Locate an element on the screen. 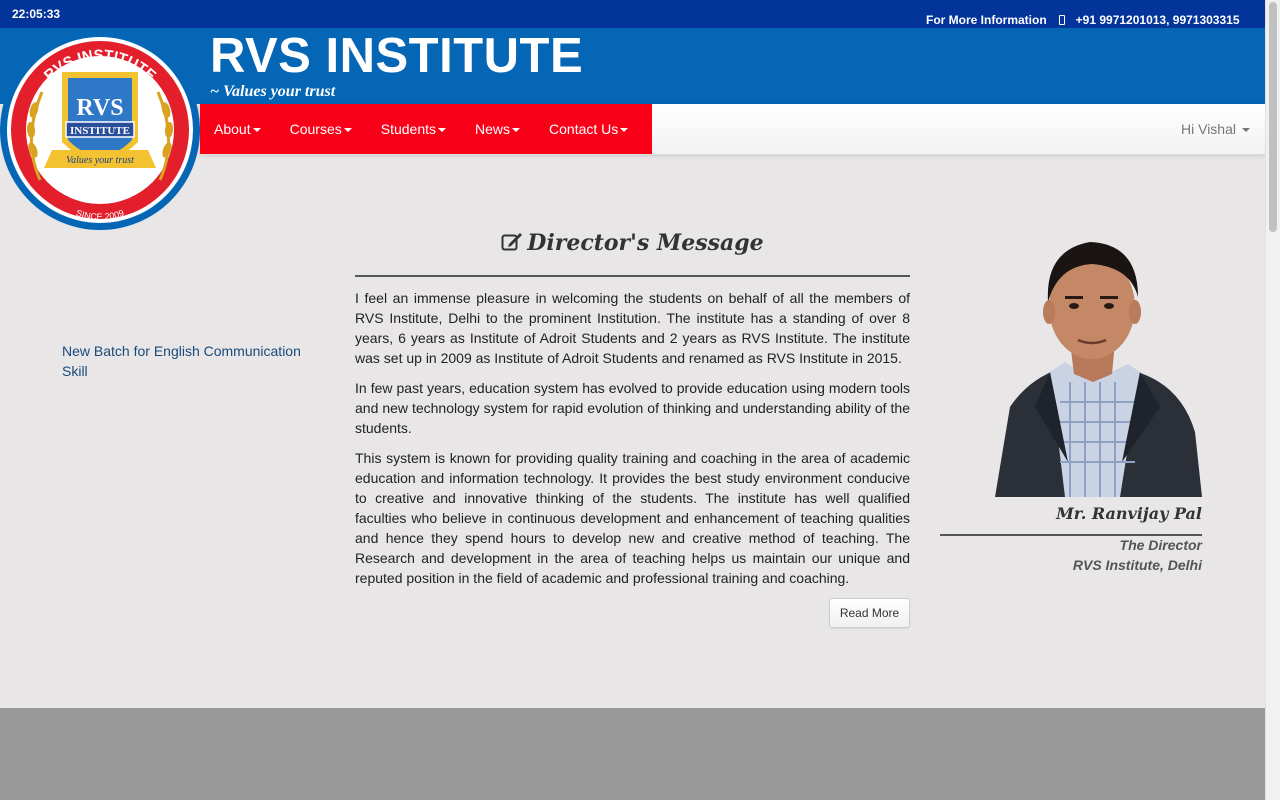  nav-item-students: Students is located at coordinates (406, 129).